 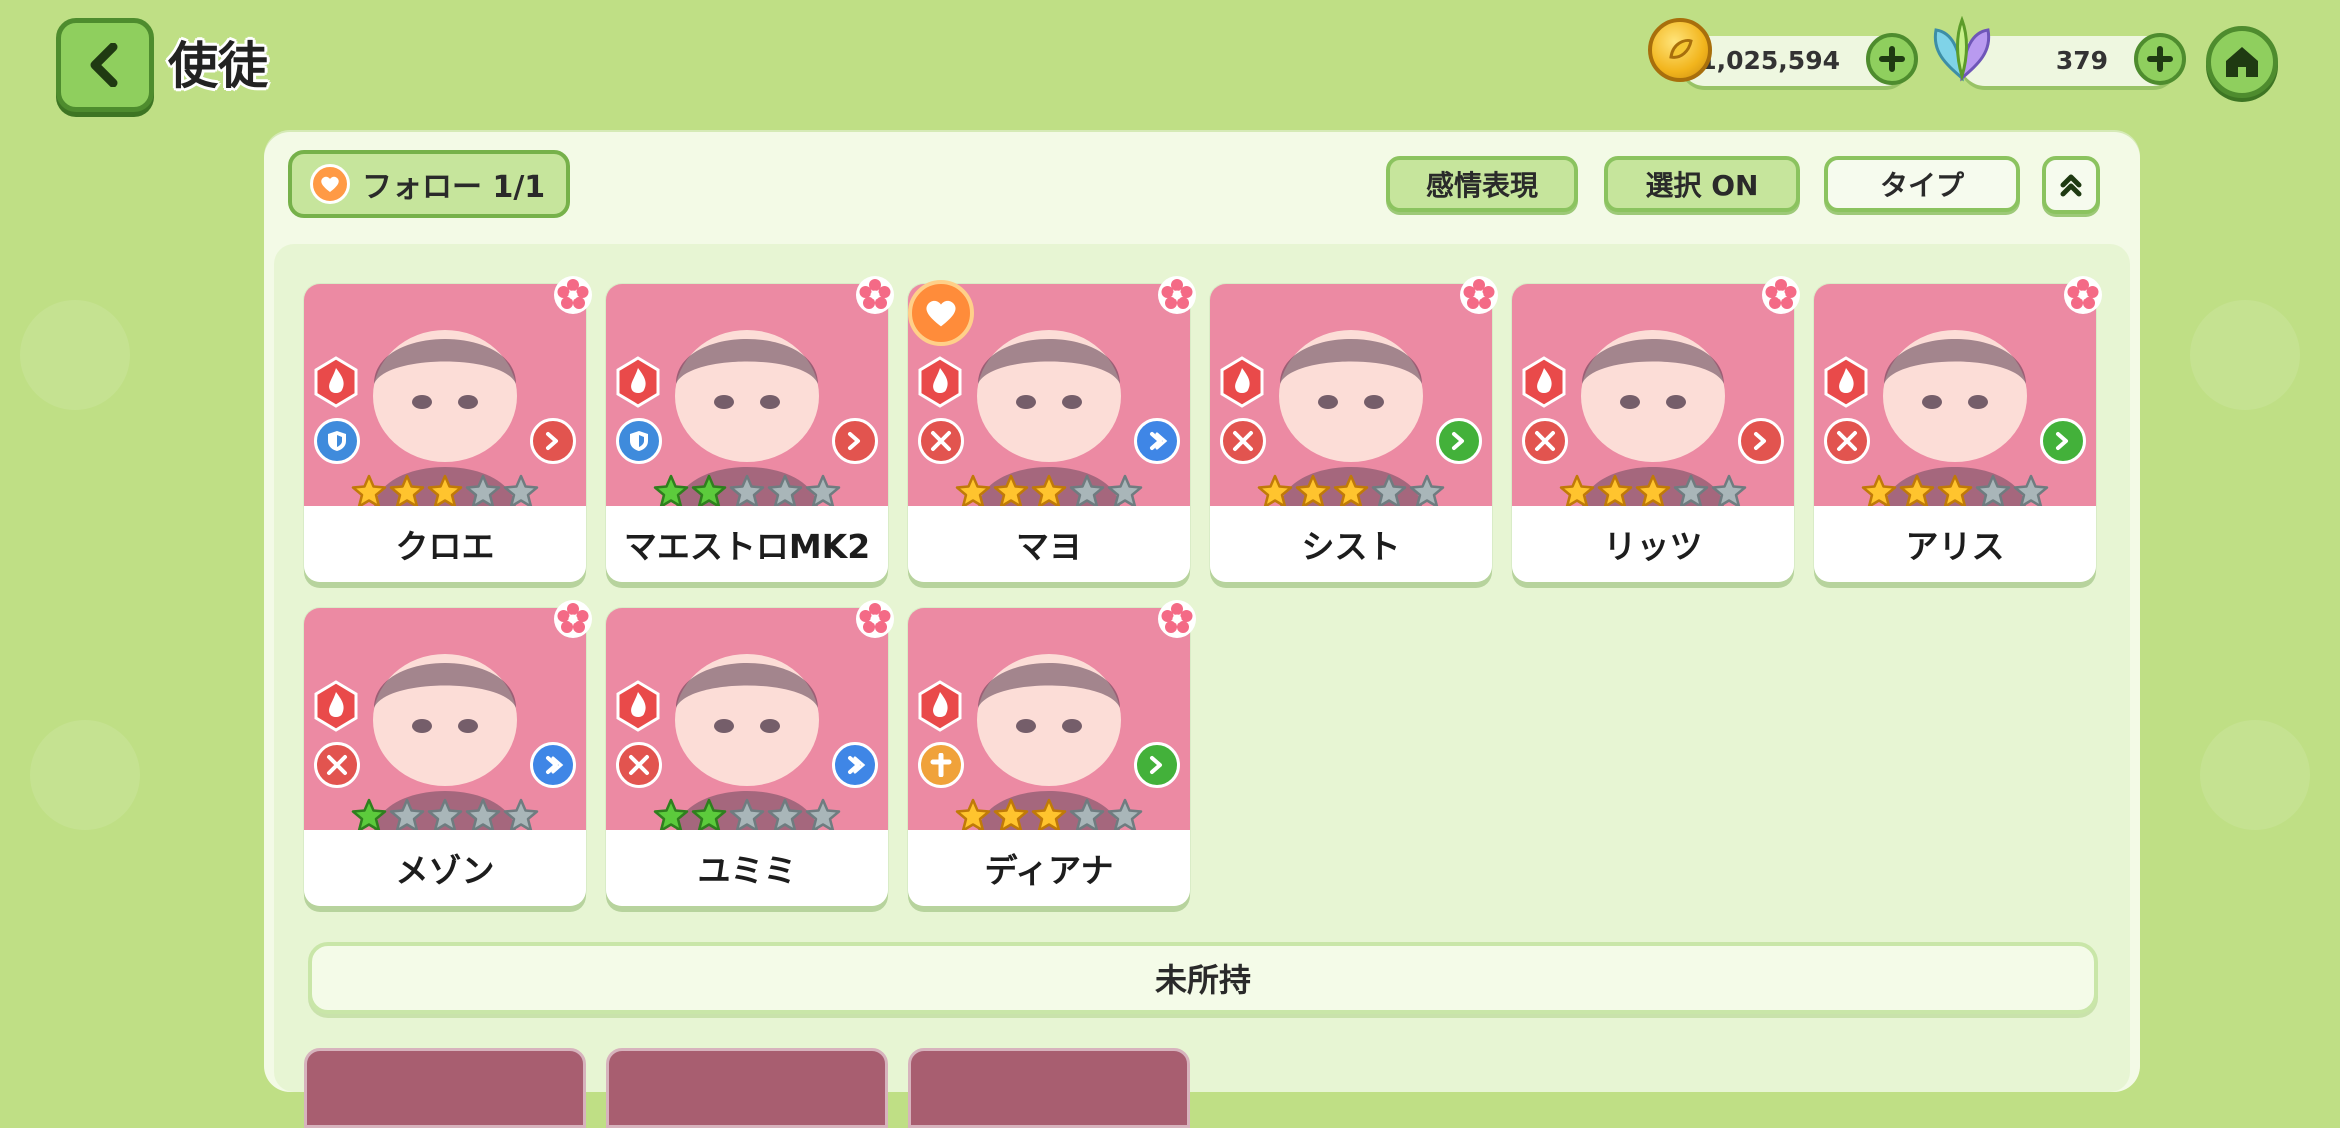 What do you see at coordinates (941, 765) in the screenshot?
I see `cross-icon` at bounding box center [941, 765].